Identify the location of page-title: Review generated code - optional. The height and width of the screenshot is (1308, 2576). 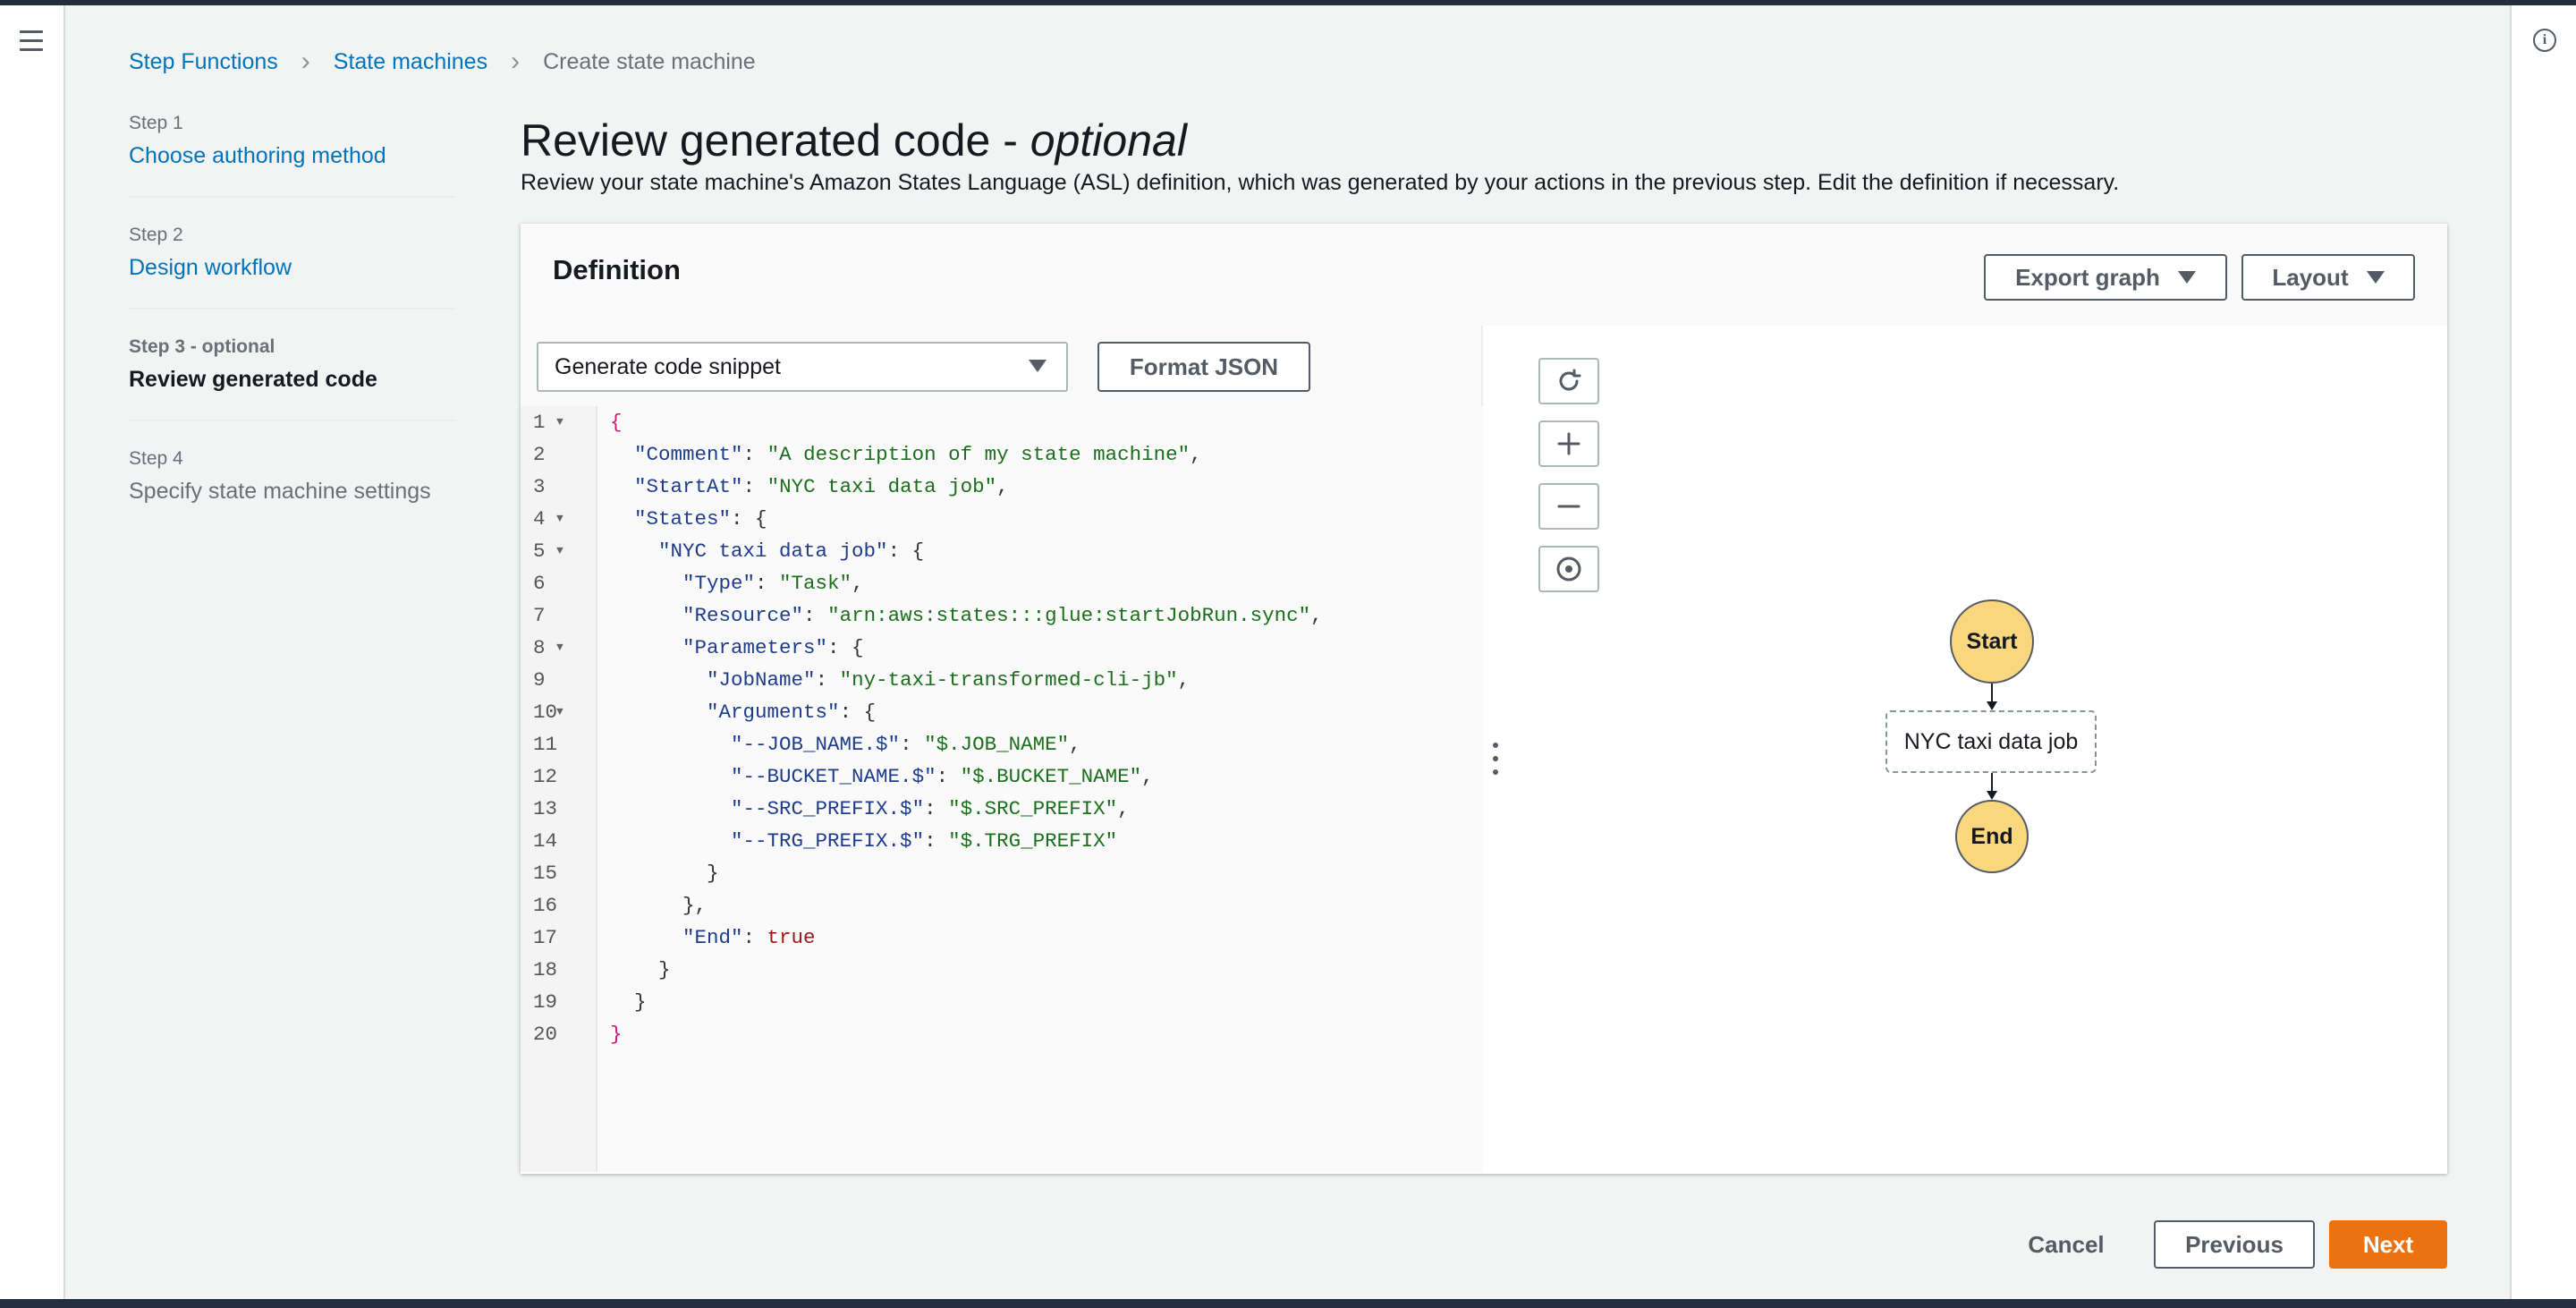
(854, 141).